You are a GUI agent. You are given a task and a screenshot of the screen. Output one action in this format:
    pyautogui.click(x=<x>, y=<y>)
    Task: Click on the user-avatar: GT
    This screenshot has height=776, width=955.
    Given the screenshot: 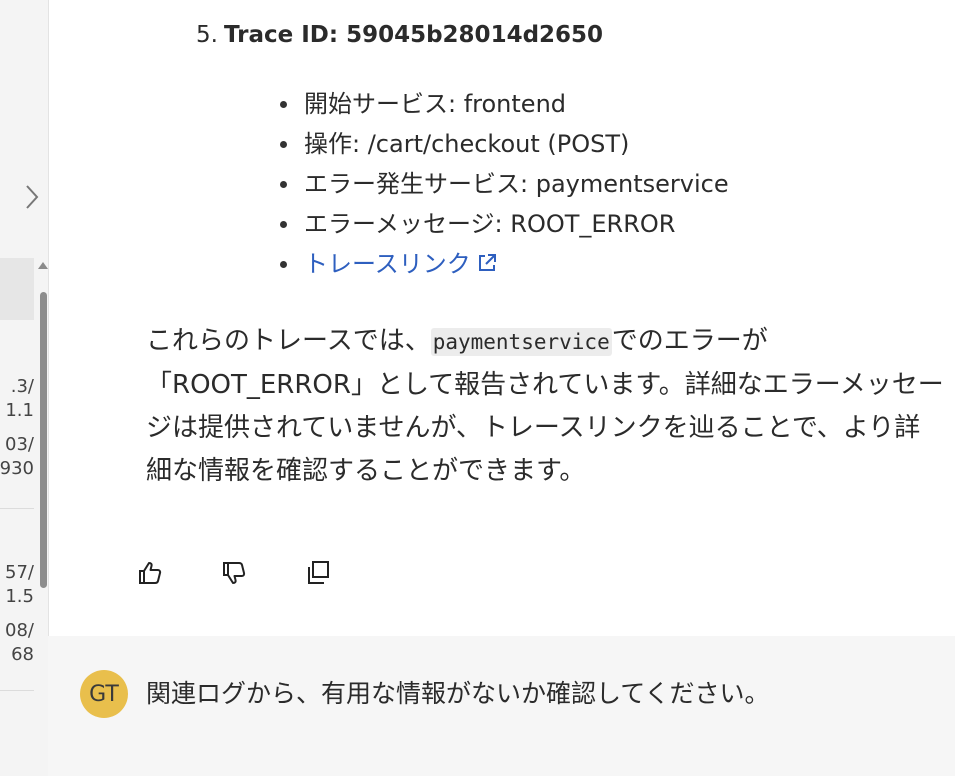 What is the action you would take?
    pyautogui.click(x=104, y=694)
    